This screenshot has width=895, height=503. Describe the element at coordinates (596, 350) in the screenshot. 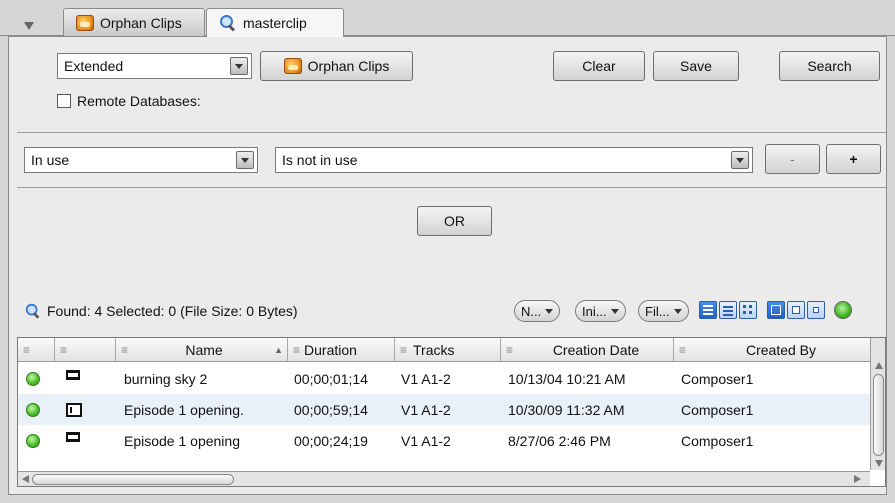

I see `column-label: Creation Date` at that location.